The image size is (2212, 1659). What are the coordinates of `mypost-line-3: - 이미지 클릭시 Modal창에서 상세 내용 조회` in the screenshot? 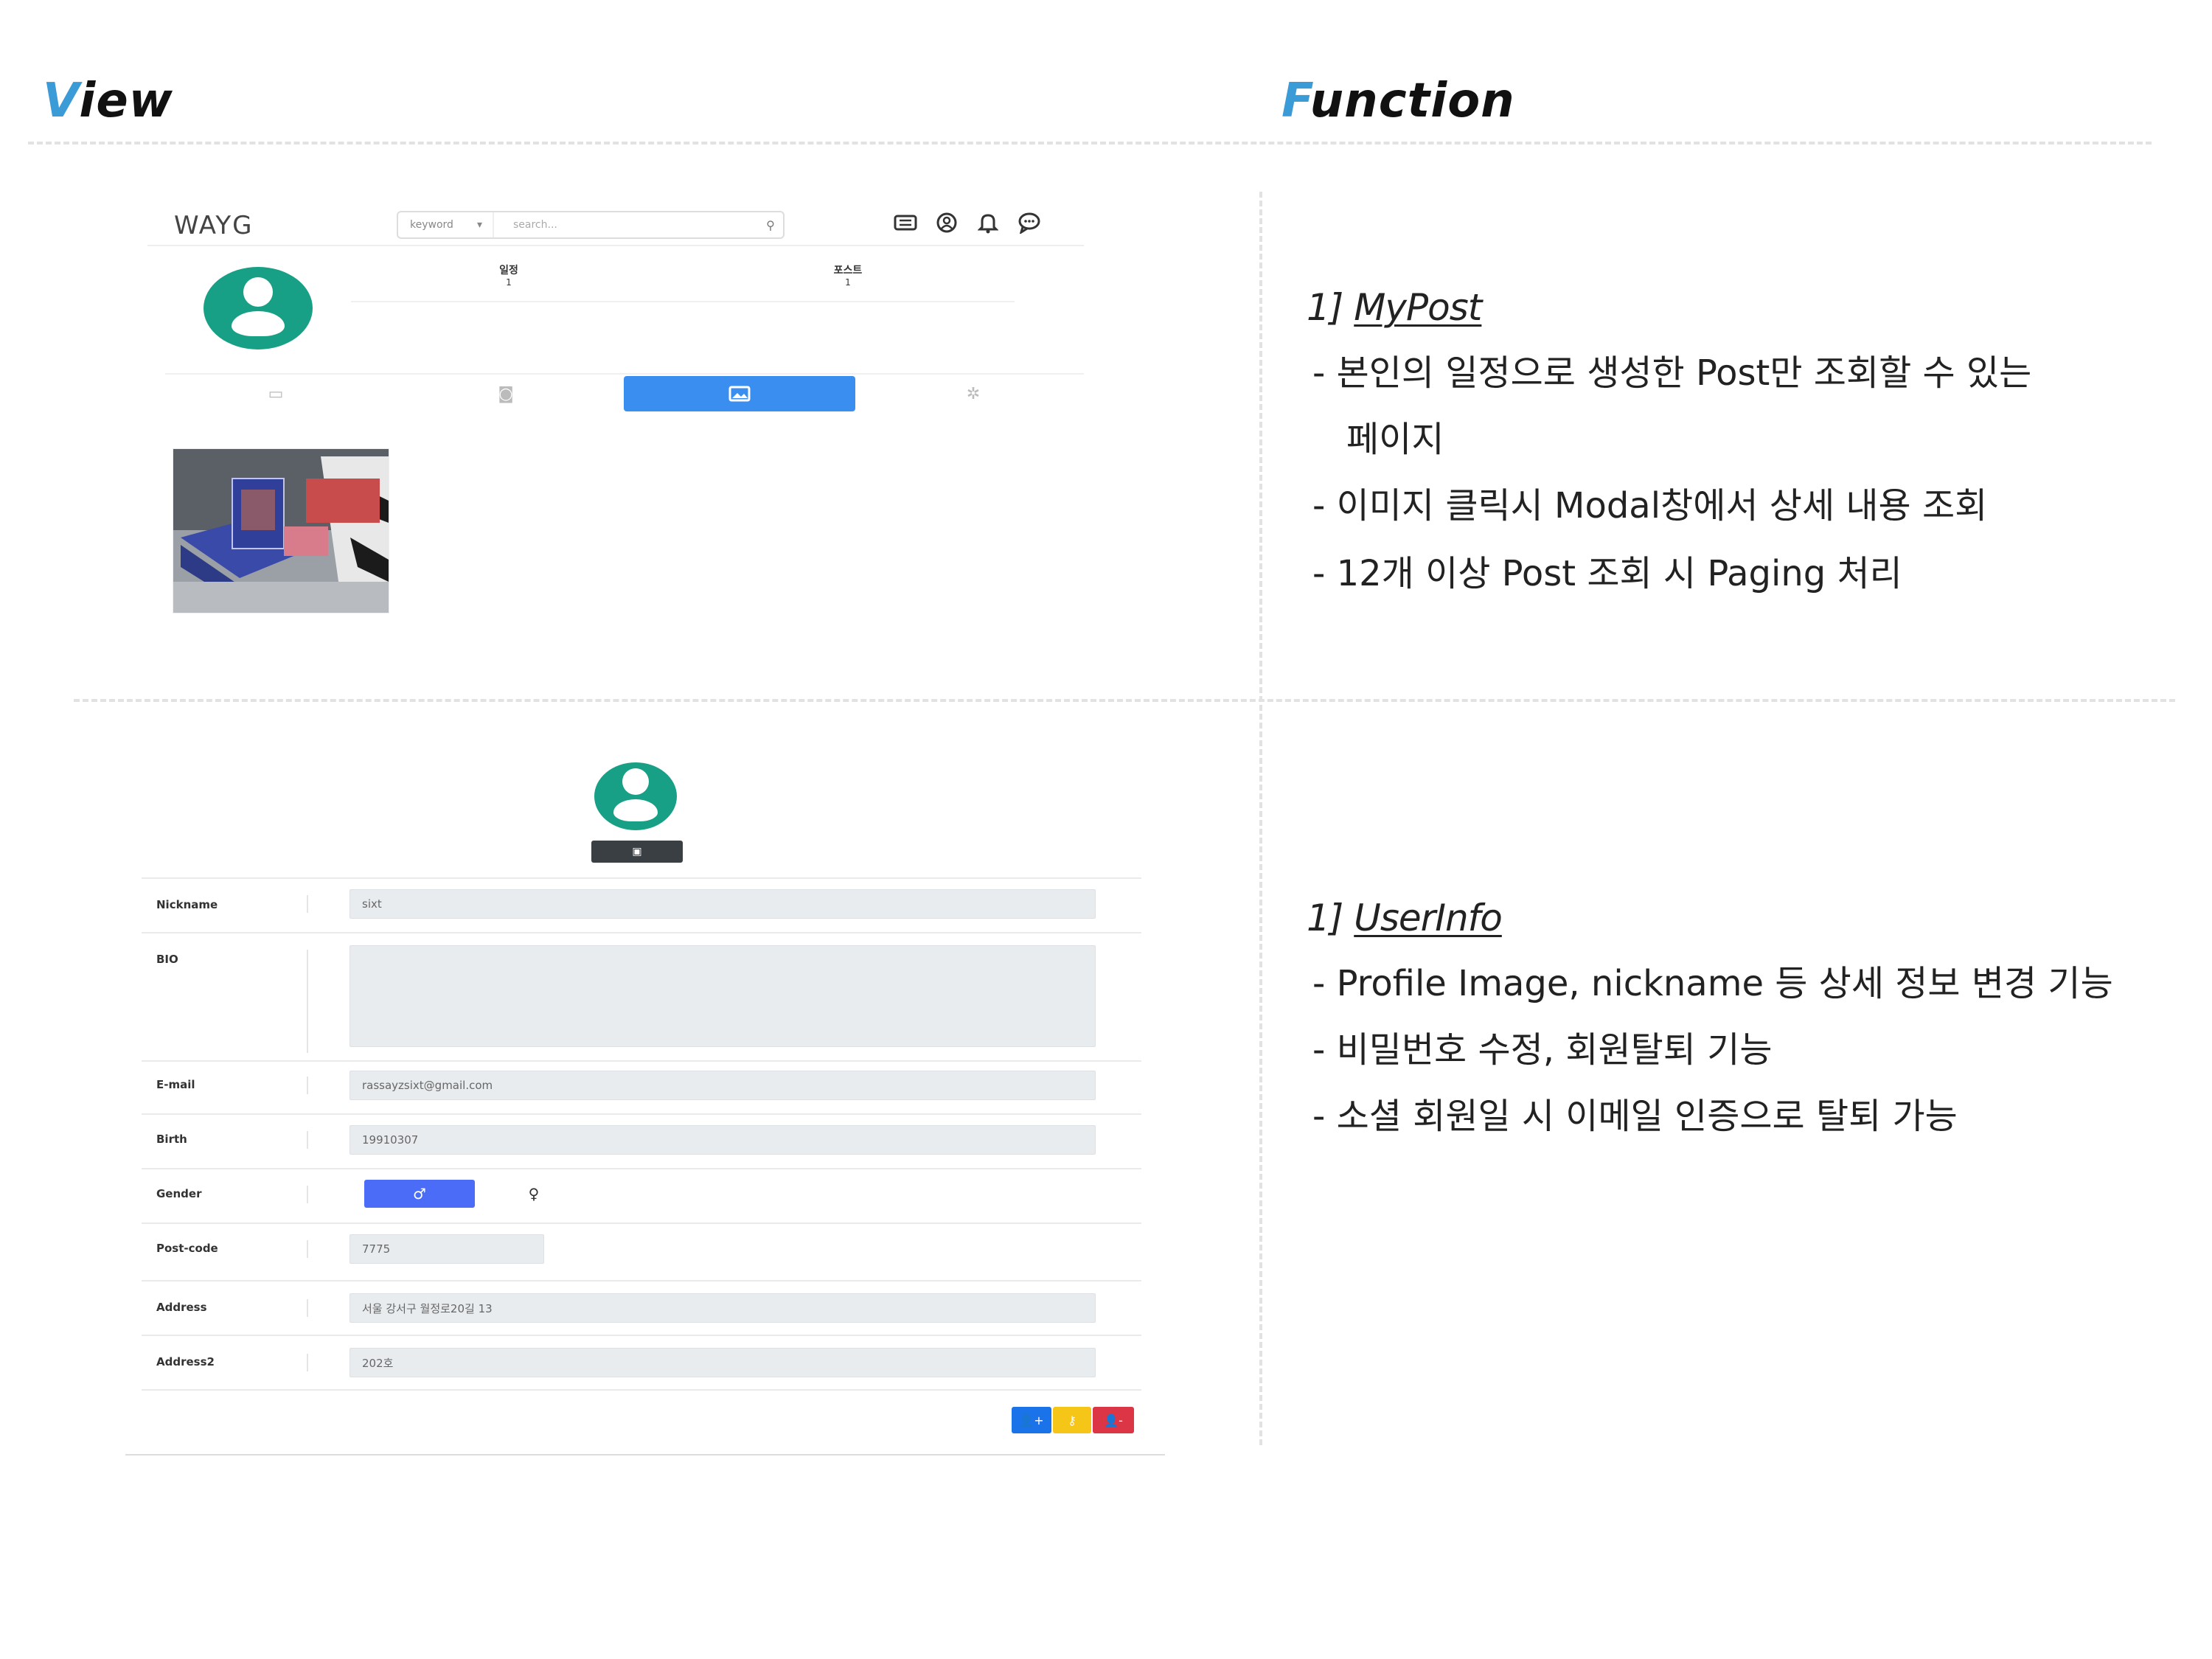 It's located at (1650, 505).